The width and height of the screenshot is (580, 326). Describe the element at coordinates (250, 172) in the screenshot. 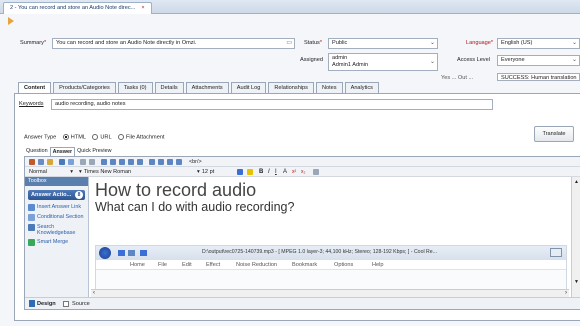

I see `highlight-icon` at that location.